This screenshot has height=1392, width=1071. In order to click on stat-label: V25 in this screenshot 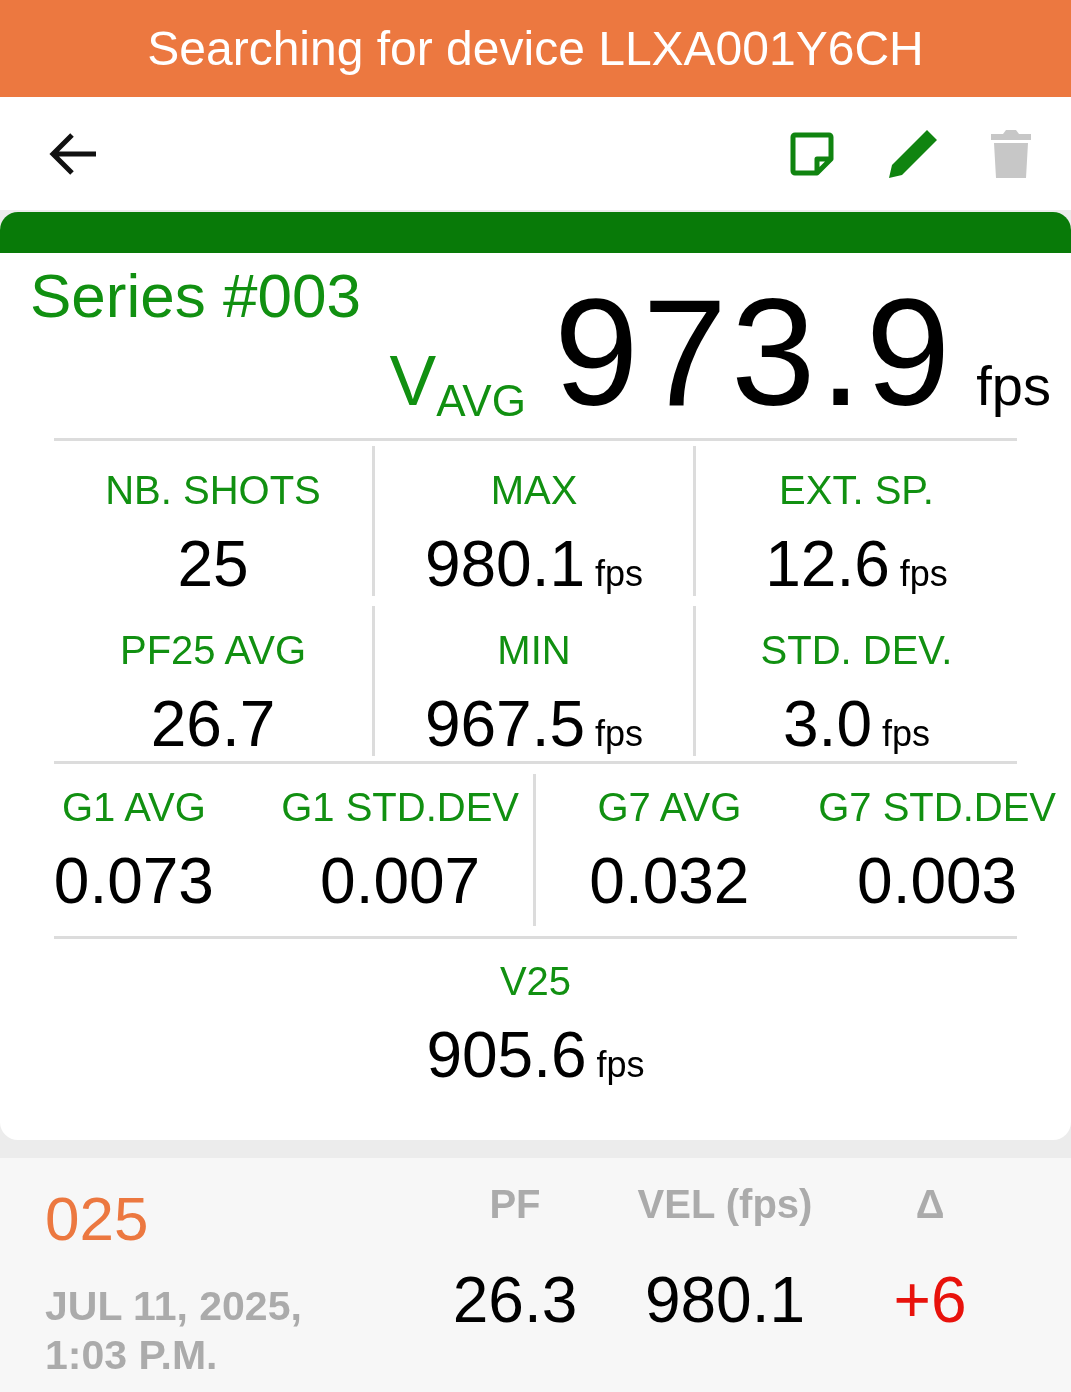, I will do `click(535, 981)`.